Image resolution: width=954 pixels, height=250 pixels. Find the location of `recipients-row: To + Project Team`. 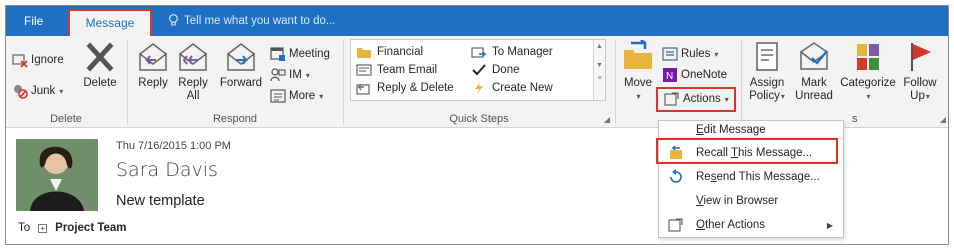

recipients-row: To + Project Team is located at coordinates (72, 228).